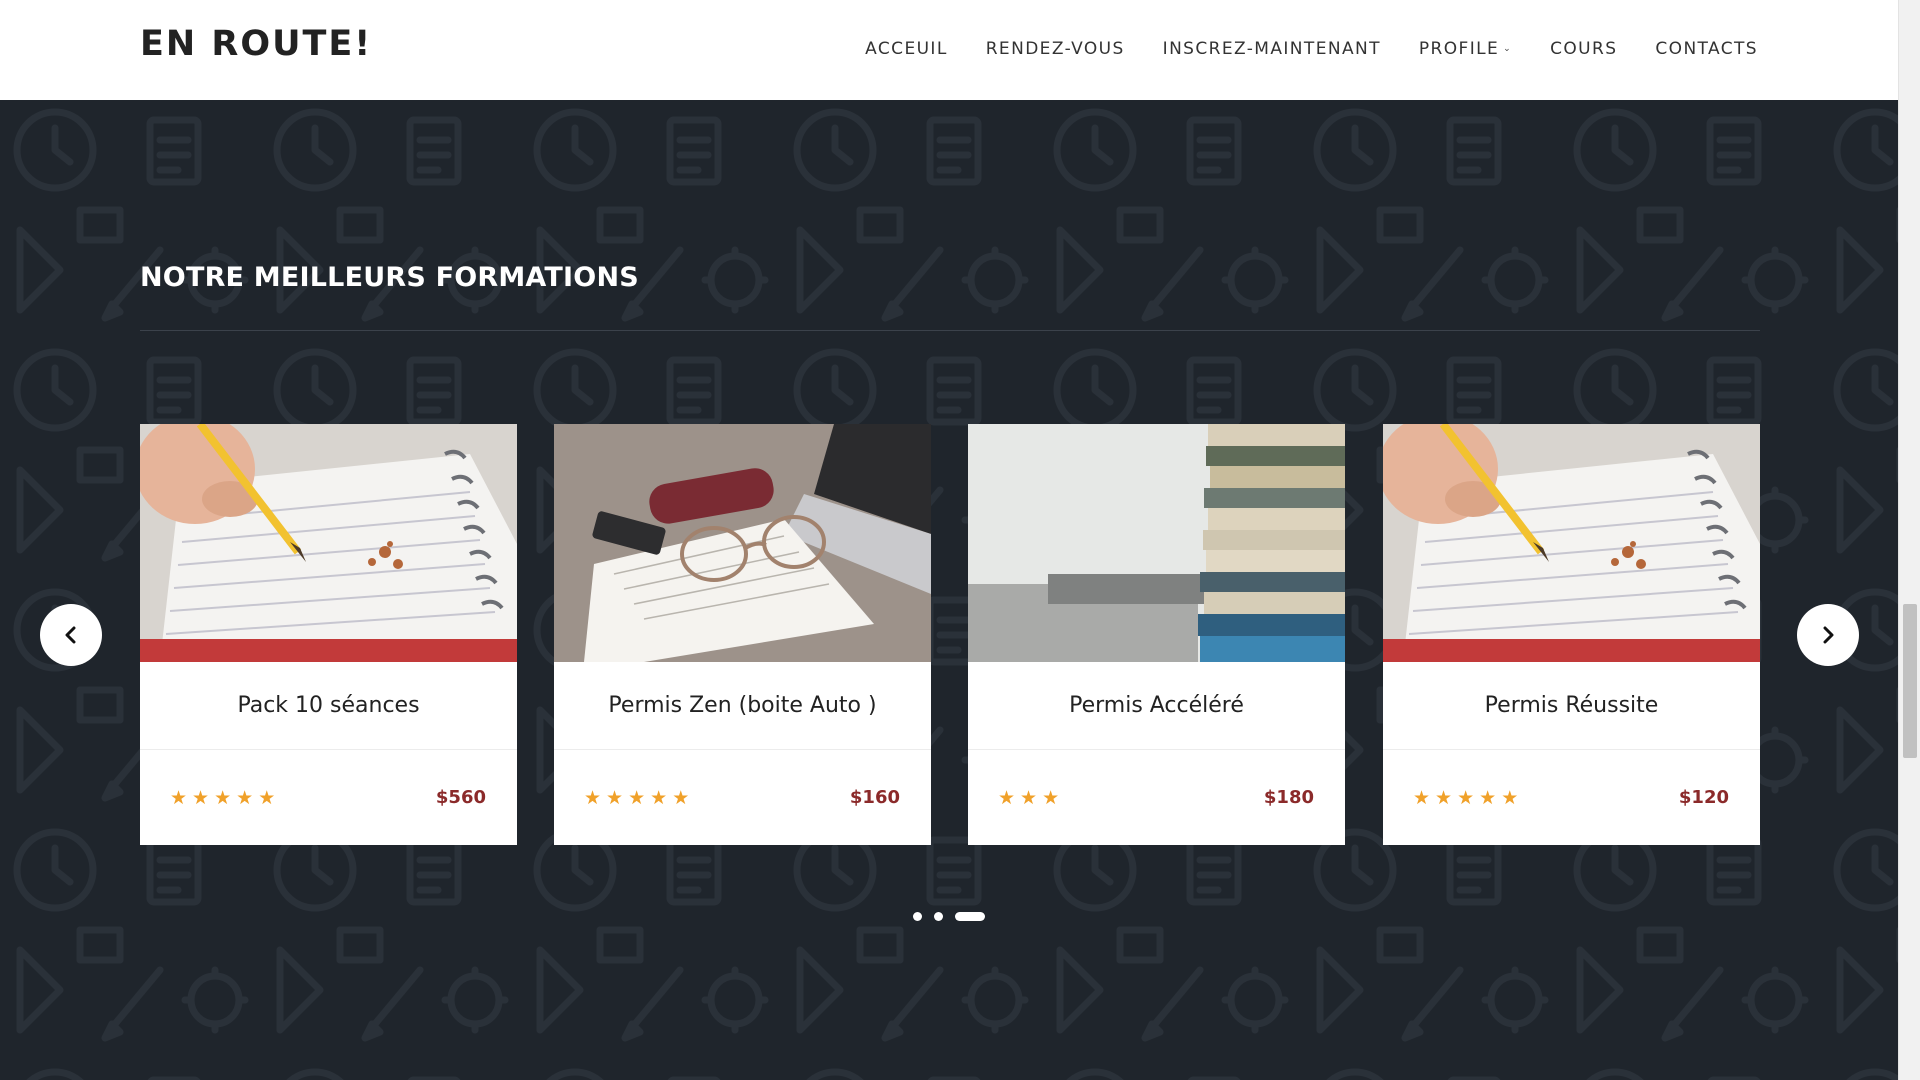 This screenshot has width=1920, height=1080. What do you see at coordinates (950, 330) in the screenshot?
I see `section-divider` at bounding box center [950, 330].